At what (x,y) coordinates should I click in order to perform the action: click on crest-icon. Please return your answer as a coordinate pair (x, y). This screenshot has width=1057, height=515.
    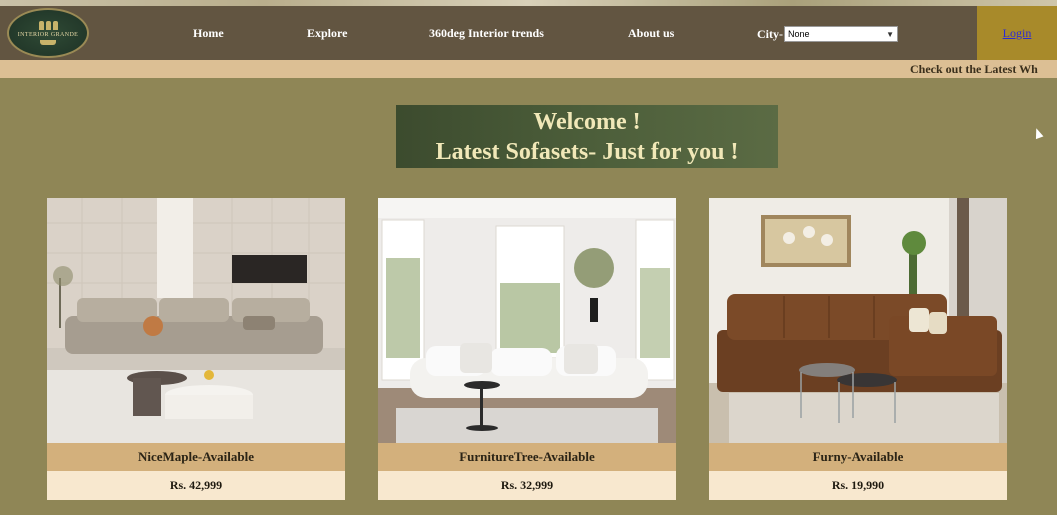
    Looking at the image, I should click on (48, 26).